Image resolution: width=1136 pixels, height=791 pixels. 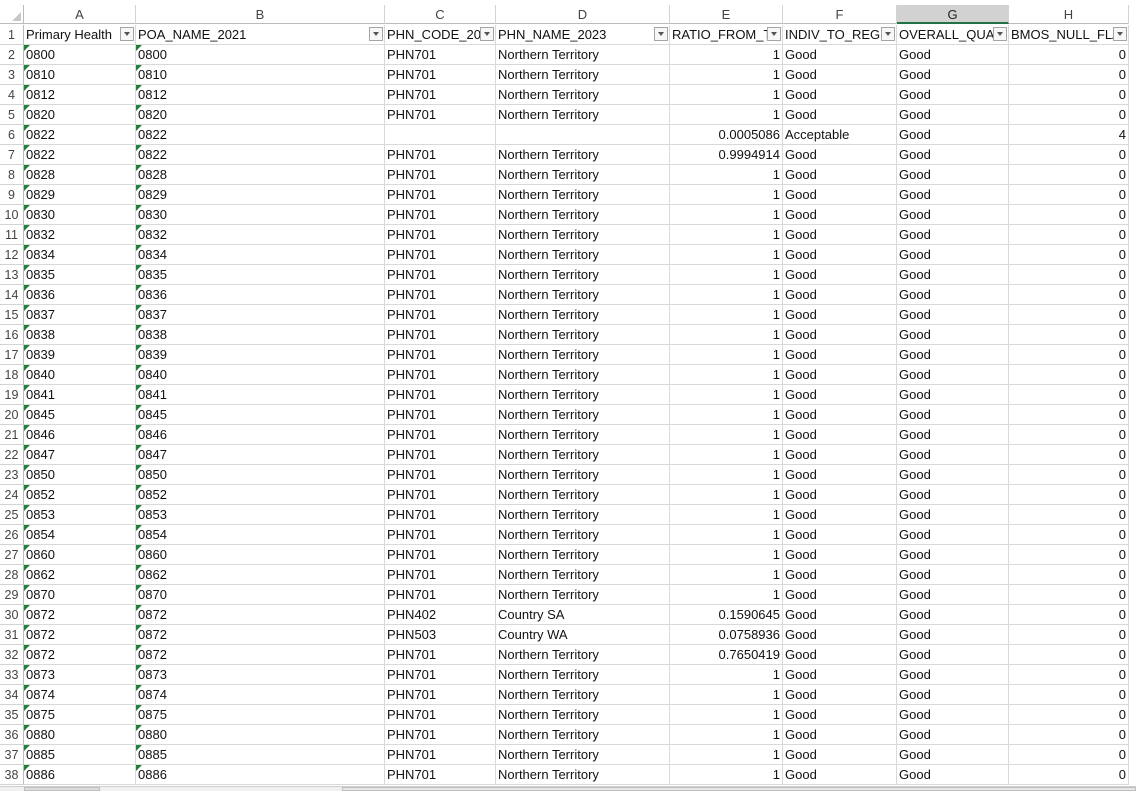 What do you see at coordinates (260, 155) in the screenshot?
I see `cell-poa-name: 0822` at bounding box center [260, 155].